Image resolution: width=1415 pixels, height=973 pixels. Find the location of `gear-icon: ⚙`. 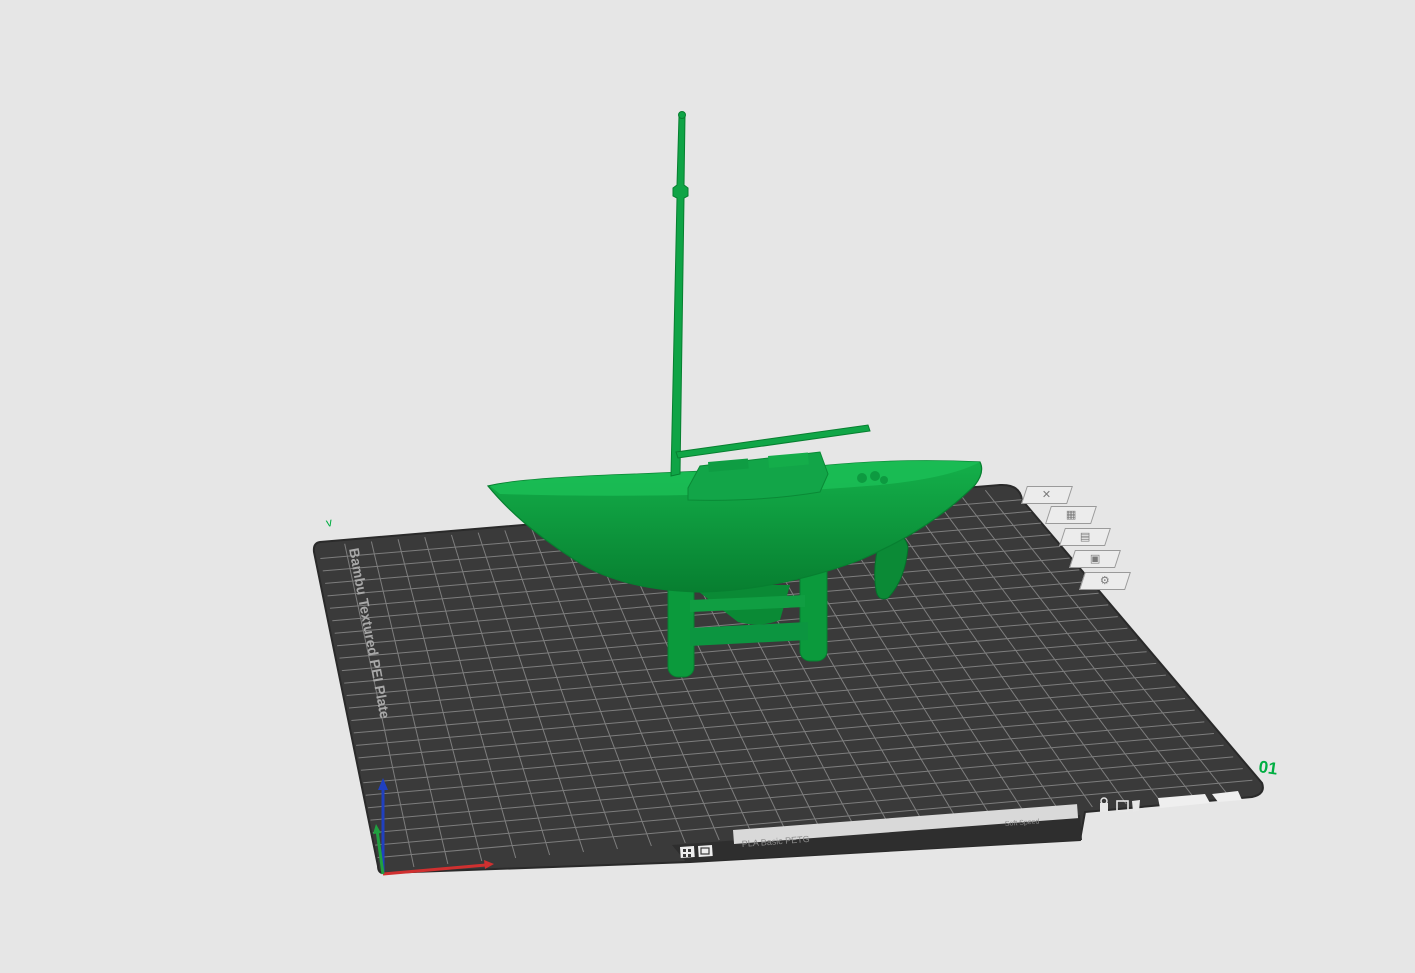

gear-icon: ⚙ is located at coordinates (1105, 580).